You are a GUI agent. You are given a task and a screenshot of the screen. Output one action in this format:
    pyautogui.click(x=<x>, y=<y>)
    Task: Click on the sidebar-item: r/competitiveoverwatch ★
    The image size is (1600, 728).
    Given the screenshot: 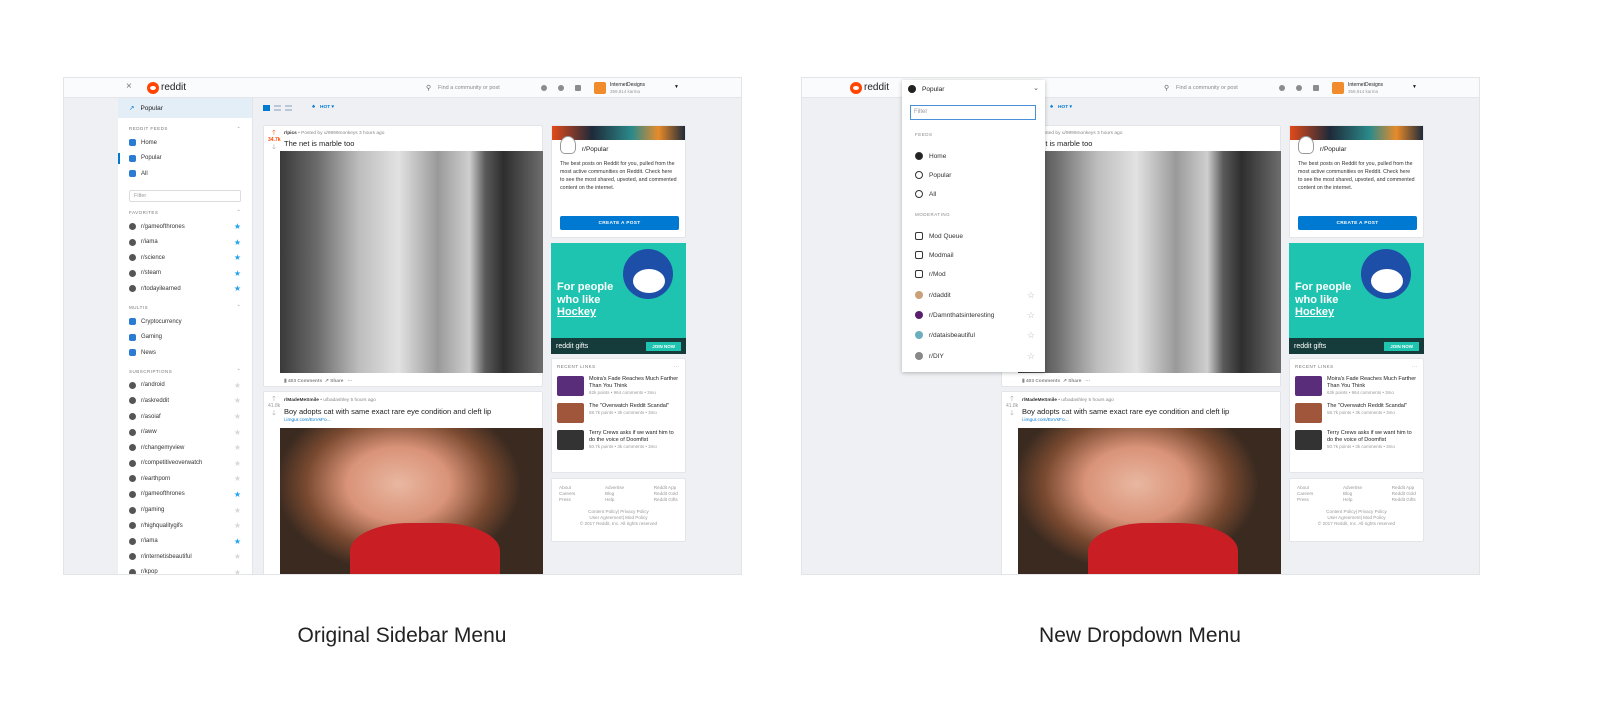 What is the action you would take?
    pyautogui.click(x=185, y=464)
    